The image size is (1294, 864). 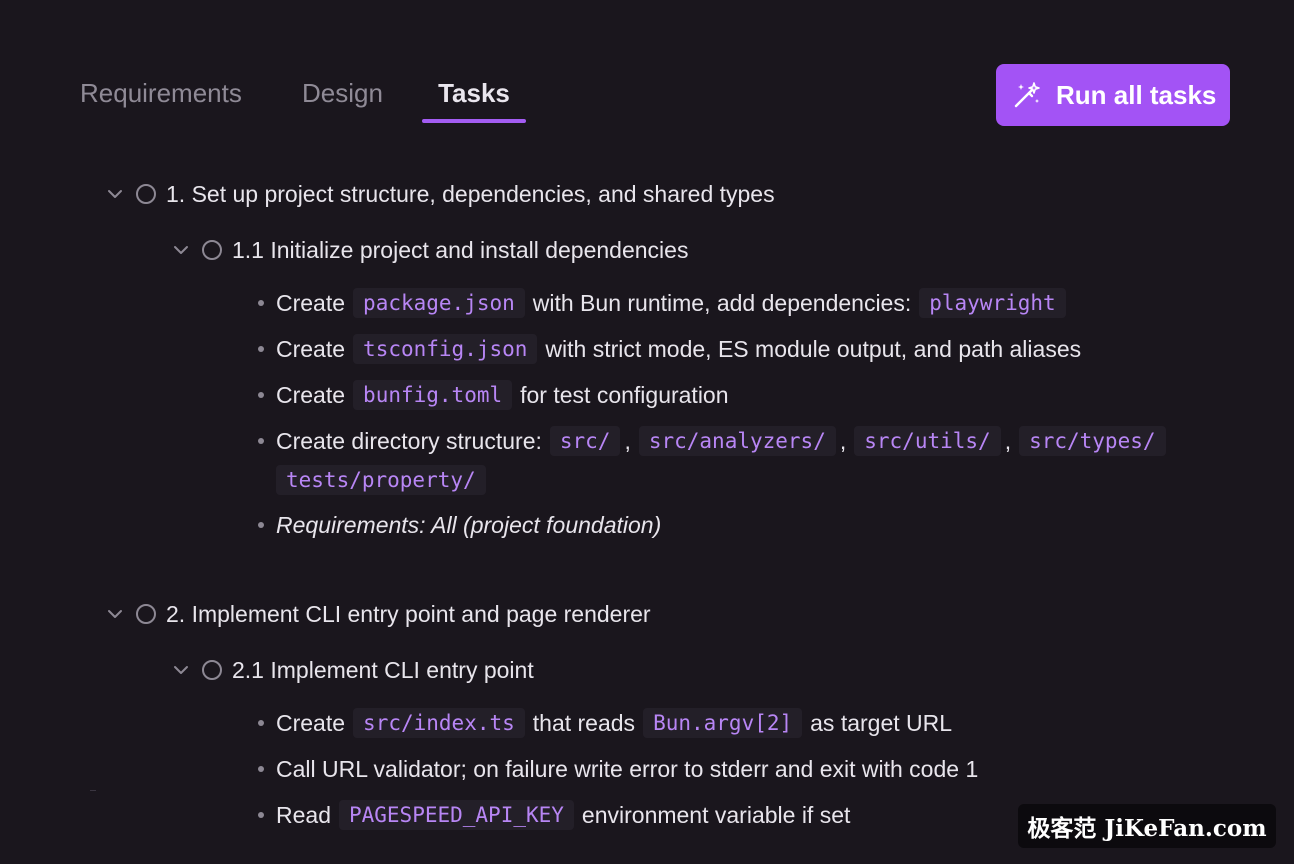 What do you see at coordinates (445, 349) in the screenshot?
I see `inline-code: tsconfig.json` at bounding box center [445, 349].